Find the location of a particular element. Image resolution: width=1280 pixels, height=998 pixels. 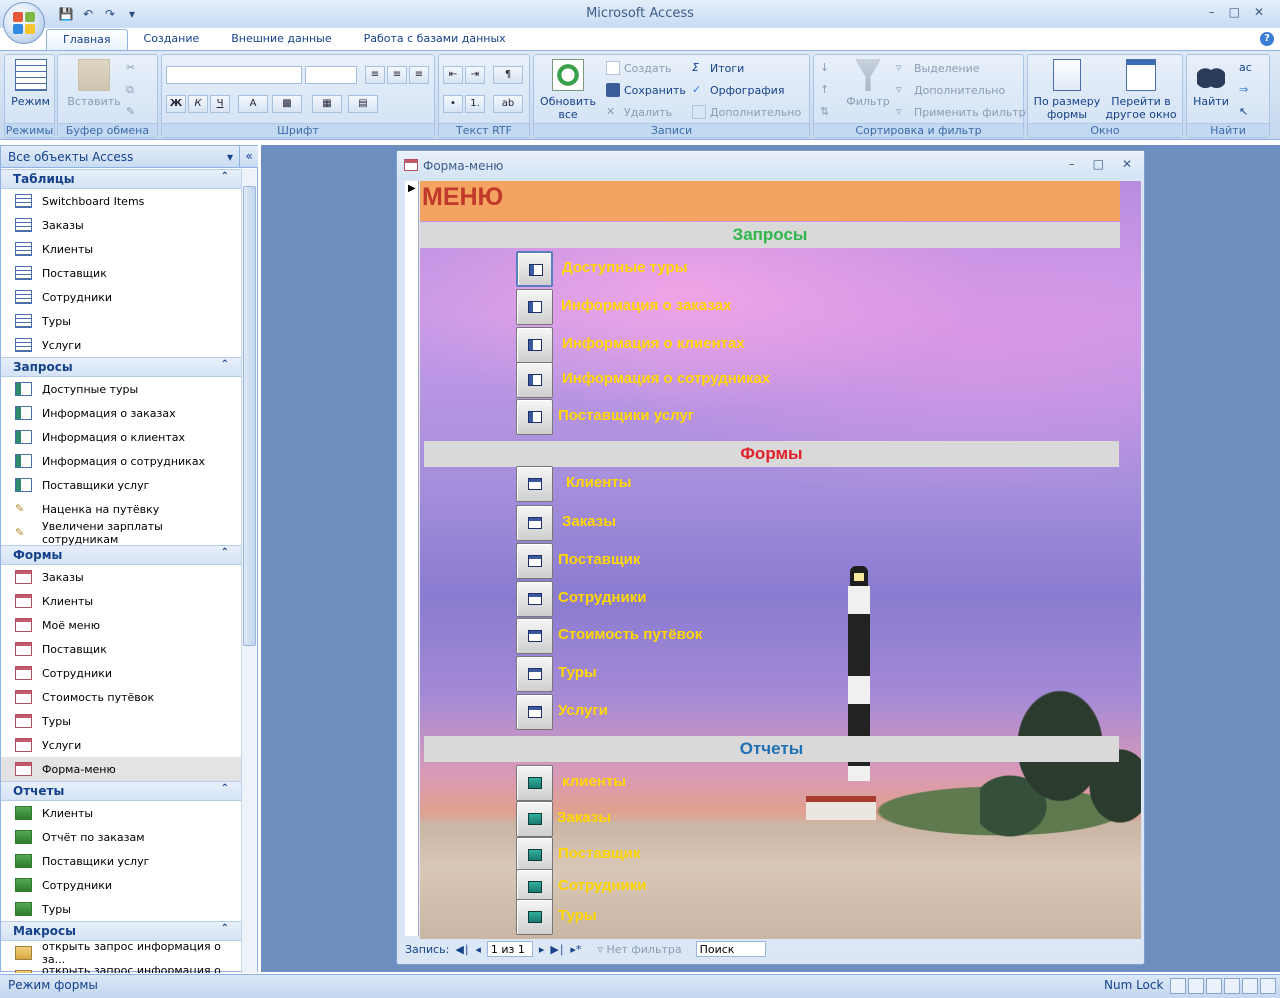

switchboard-label: Туры is located at coordinates (577, 915).